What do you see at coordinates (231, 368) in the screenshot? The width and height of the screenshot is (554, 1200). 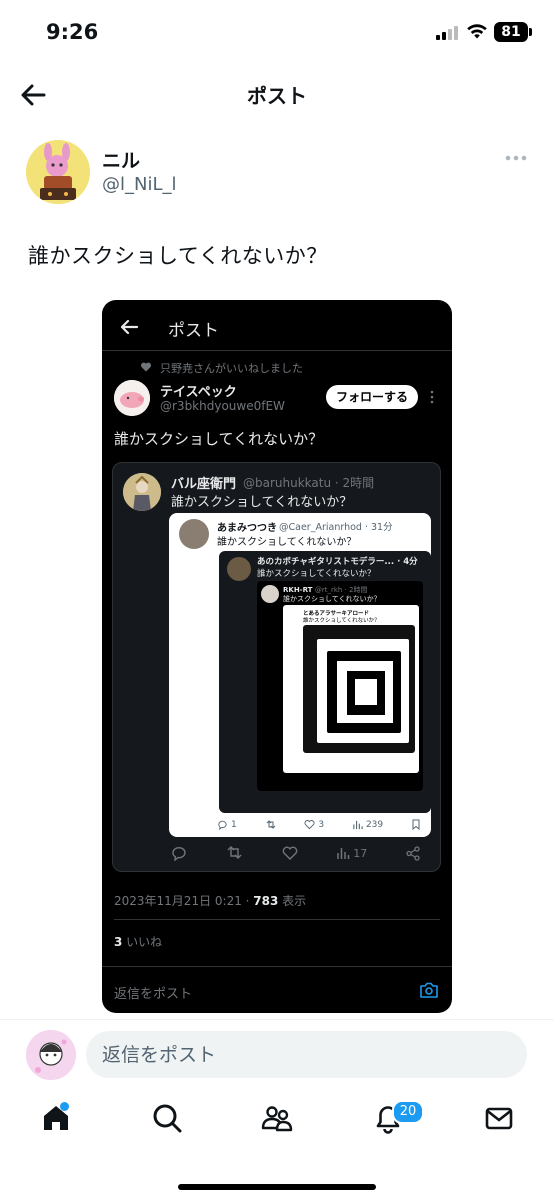 I see `embed-liked-by: 只野尭さんがいいねしました` at bounding box center [231, 368].